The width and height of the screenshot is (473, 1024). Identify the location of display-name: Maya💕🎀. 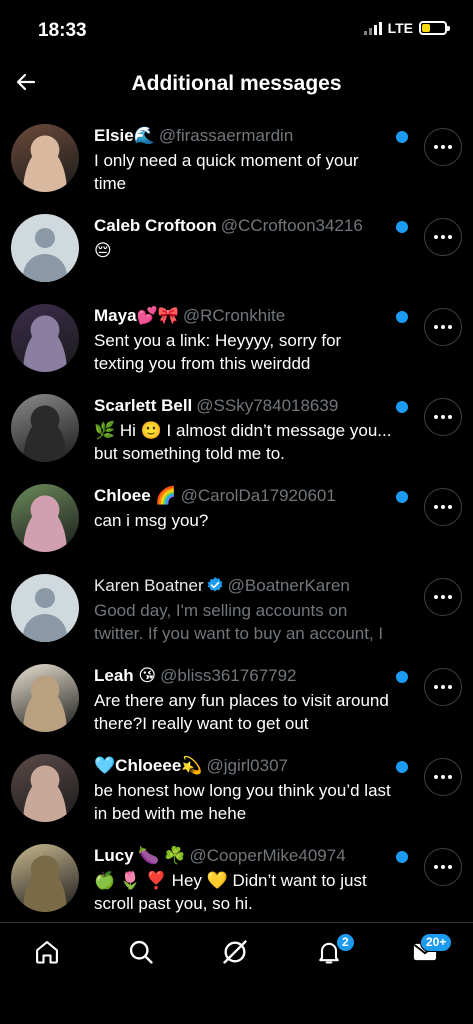
(136, 315).